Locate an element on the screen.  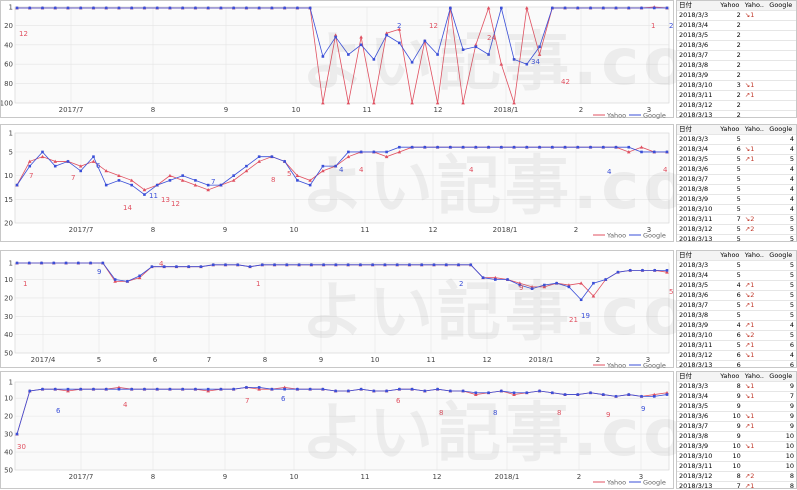
y-tick-label: 5 is located at coordinates (11, 152).